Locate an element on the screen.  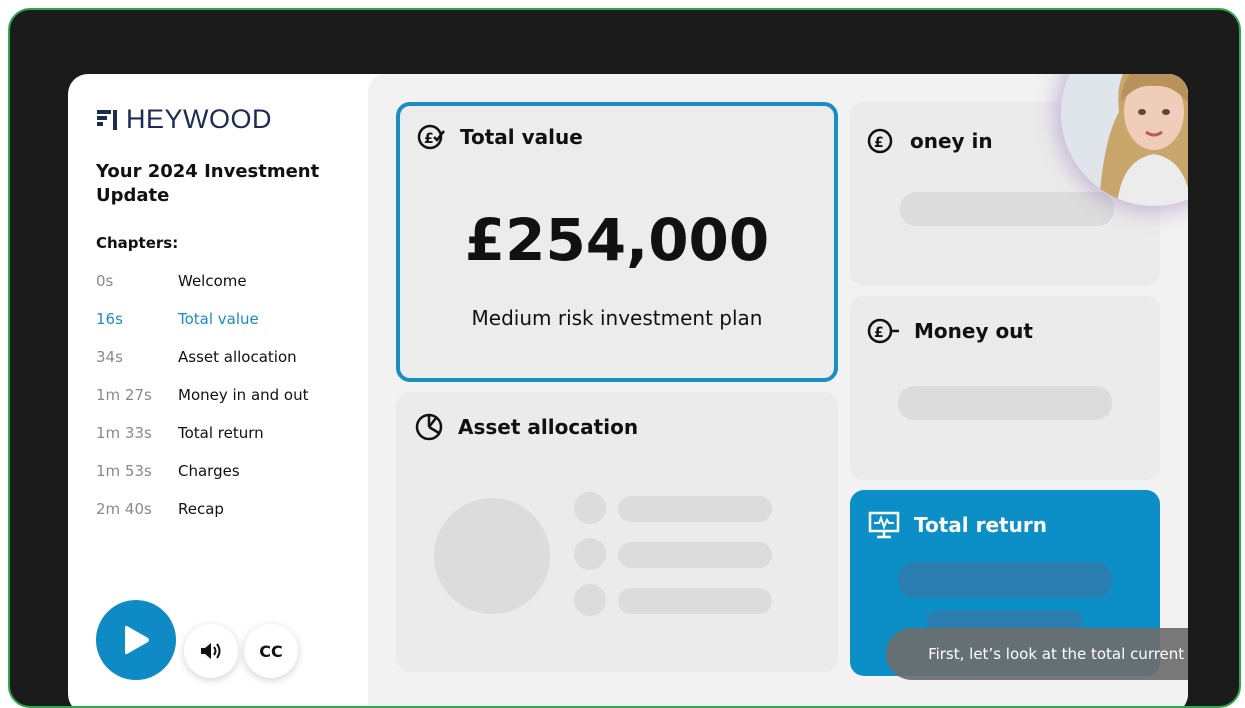
card-title-text: Total value is located at coordinates (521, 137).